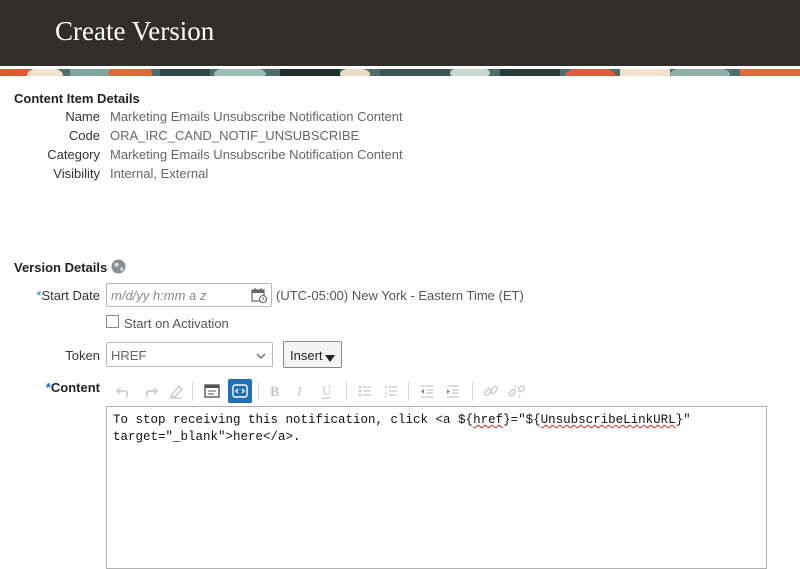  I want to click on timezone-text: (UTC-05:00) New York - Eastern Time (ET), so click(400, 295).